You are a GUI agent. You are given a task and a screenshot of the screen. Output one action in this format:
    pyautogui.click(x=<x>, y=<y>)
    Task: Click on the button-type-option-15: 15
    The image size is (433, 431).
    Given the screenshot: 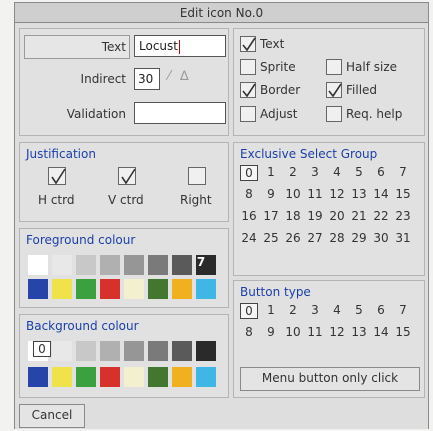 What is the action you would take?
    pyautogui.click(x=403, y=332)
    